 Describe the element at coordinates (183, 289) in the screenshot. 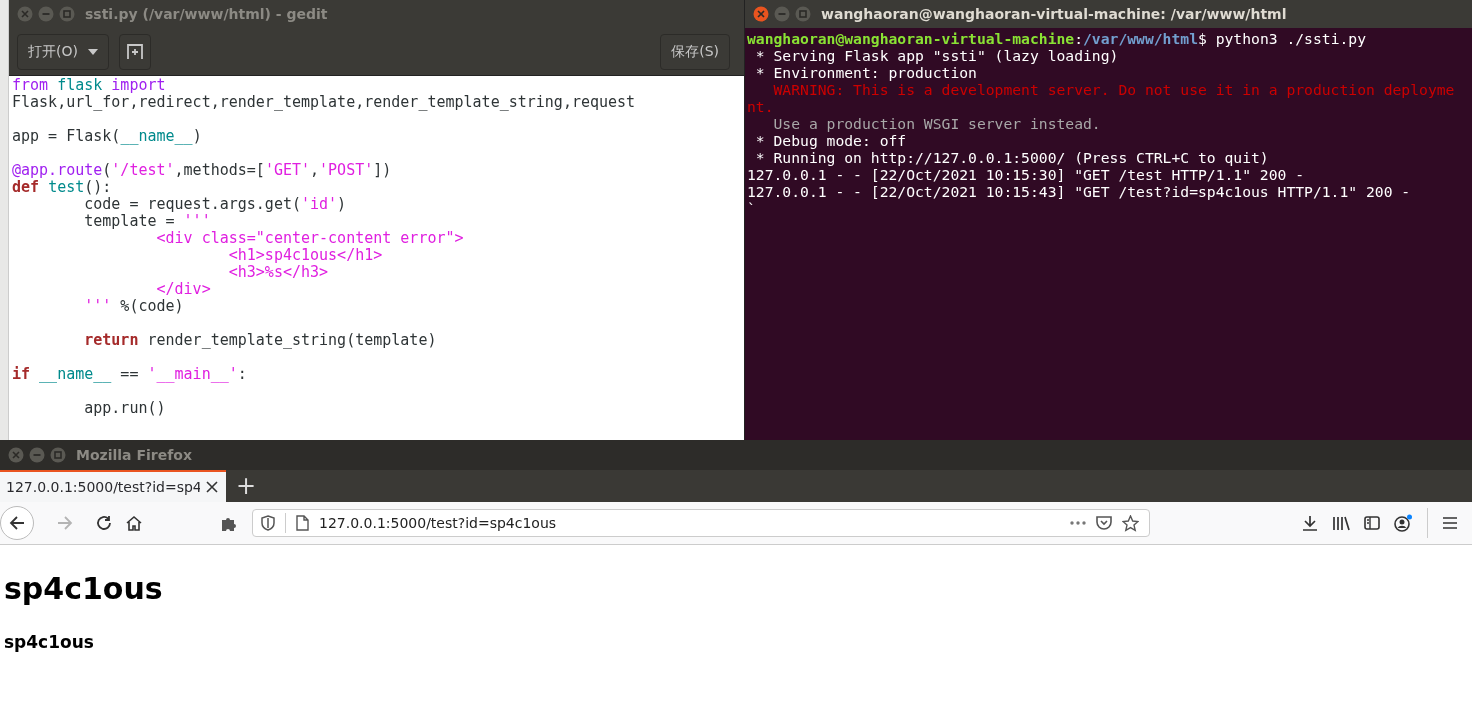

I see `code-line: </div>` at that location.